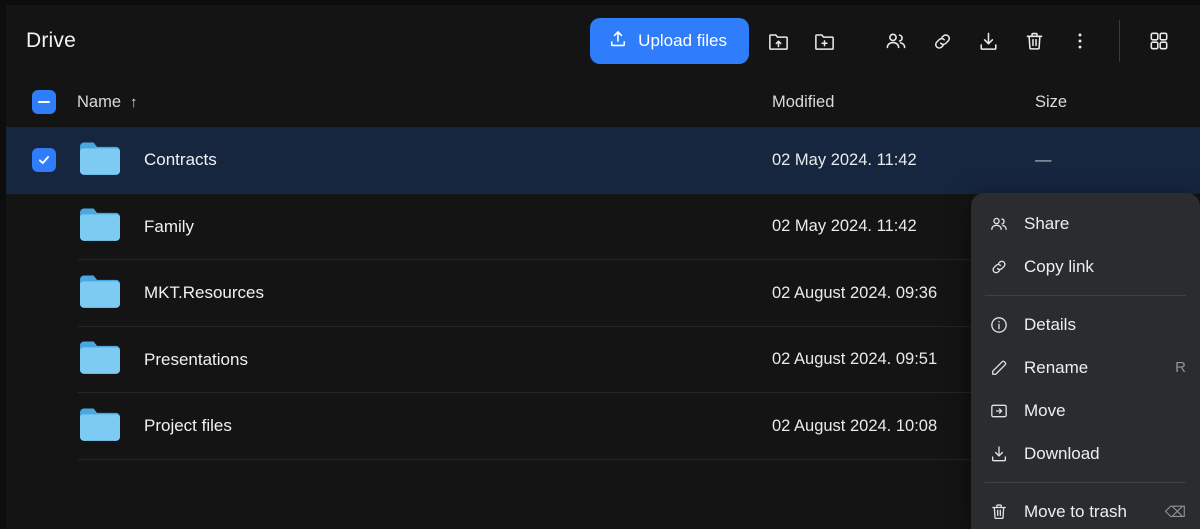  Describe the element at coordinates (618, 41) in the screenshot. I see `upload-icon` at that location.